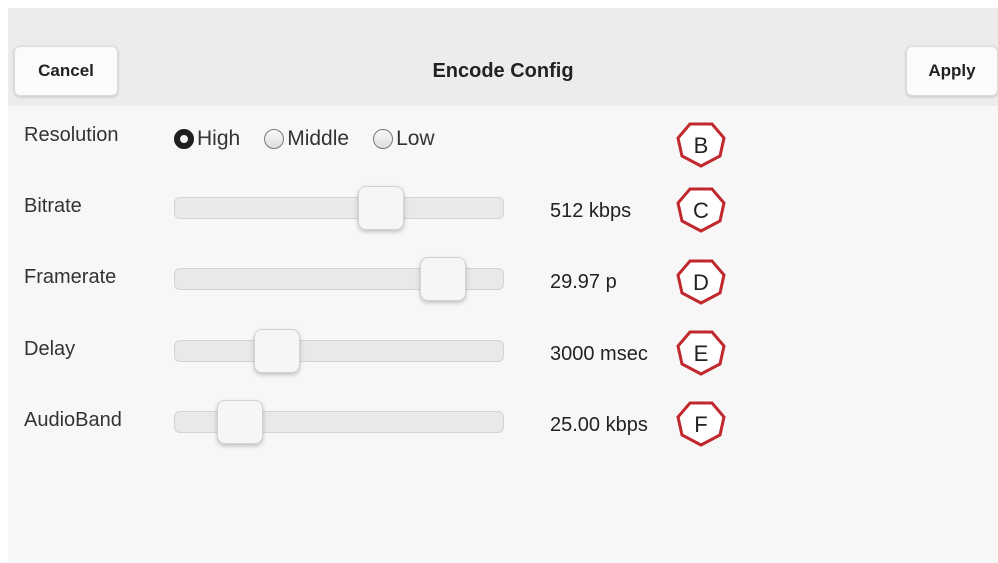 The width and height of the screenshot is (998, 563). Describe the element at coordinates (599, 425) in the screenshot. I see `audioband-value: 25.00 kbps` at that location.